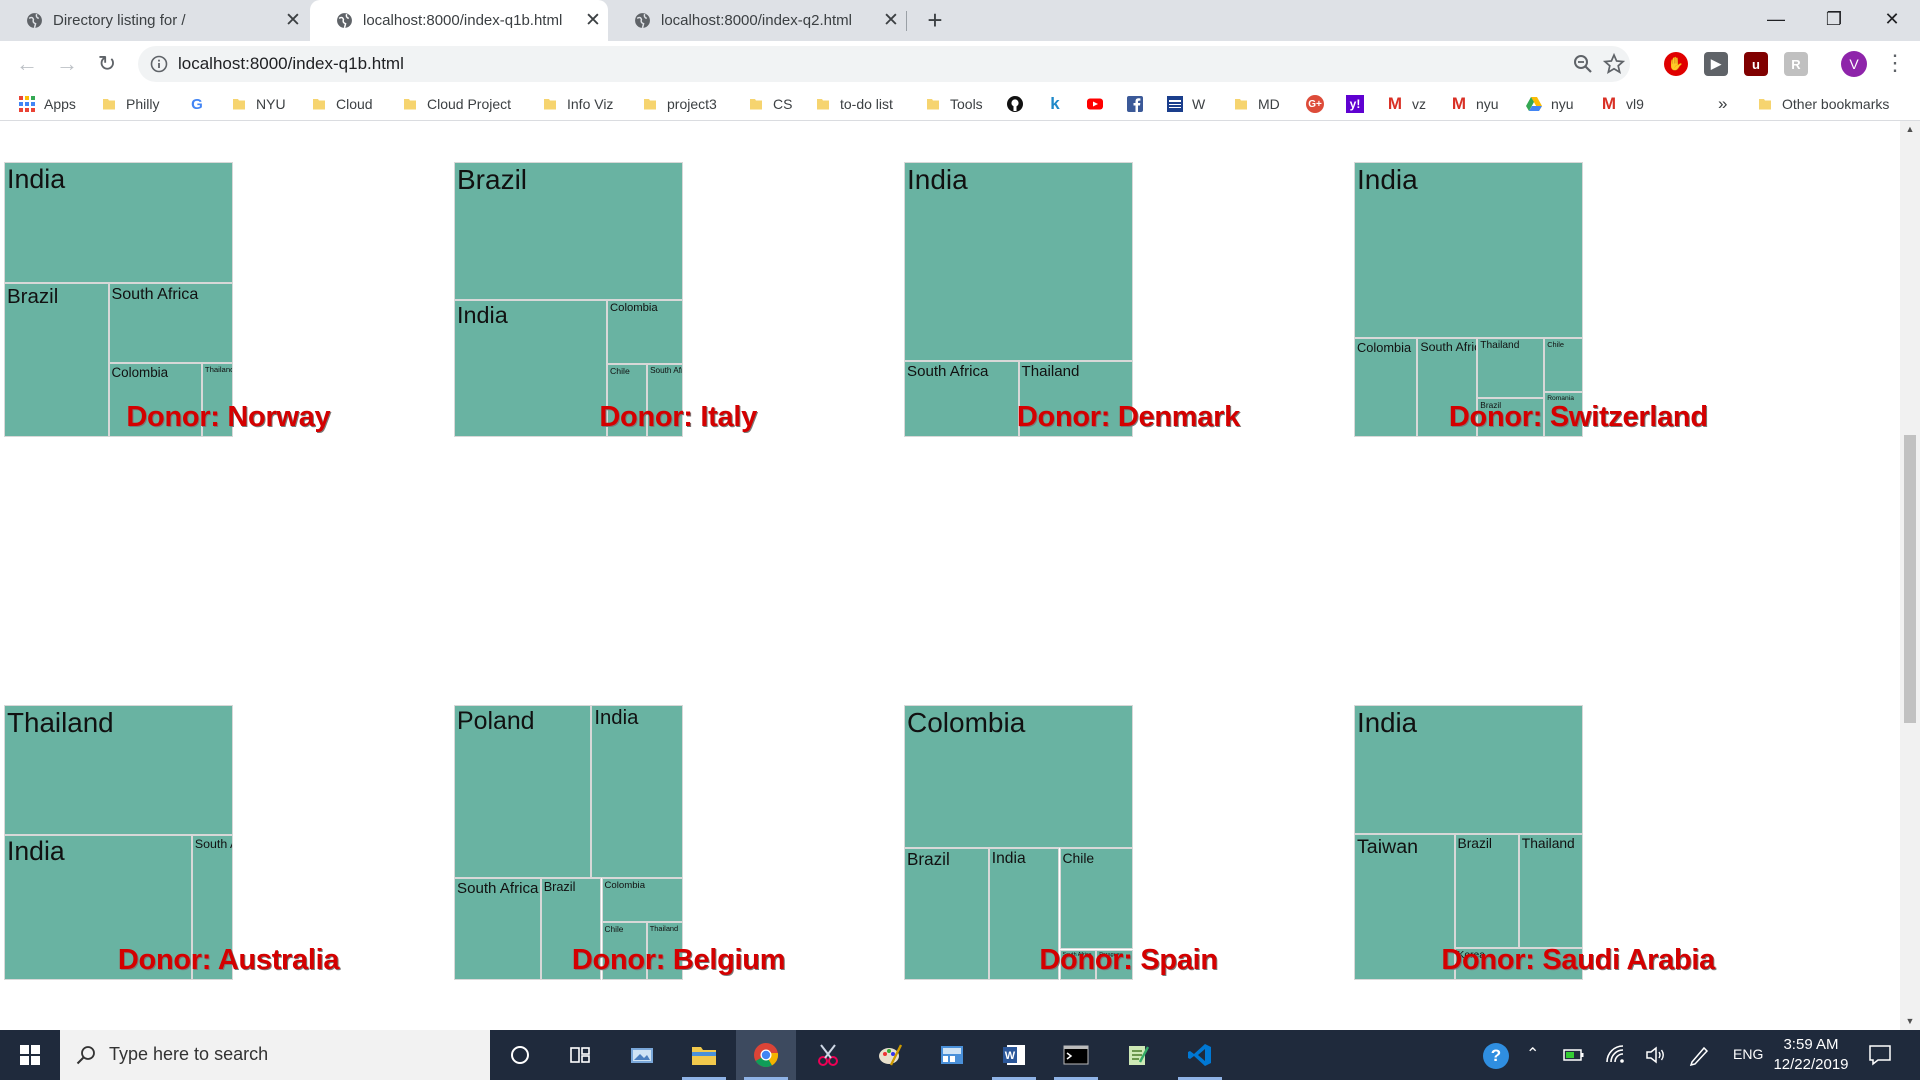 The image size is (1920, 1080). I want to click on battery-icon, so click(1574, 1055).